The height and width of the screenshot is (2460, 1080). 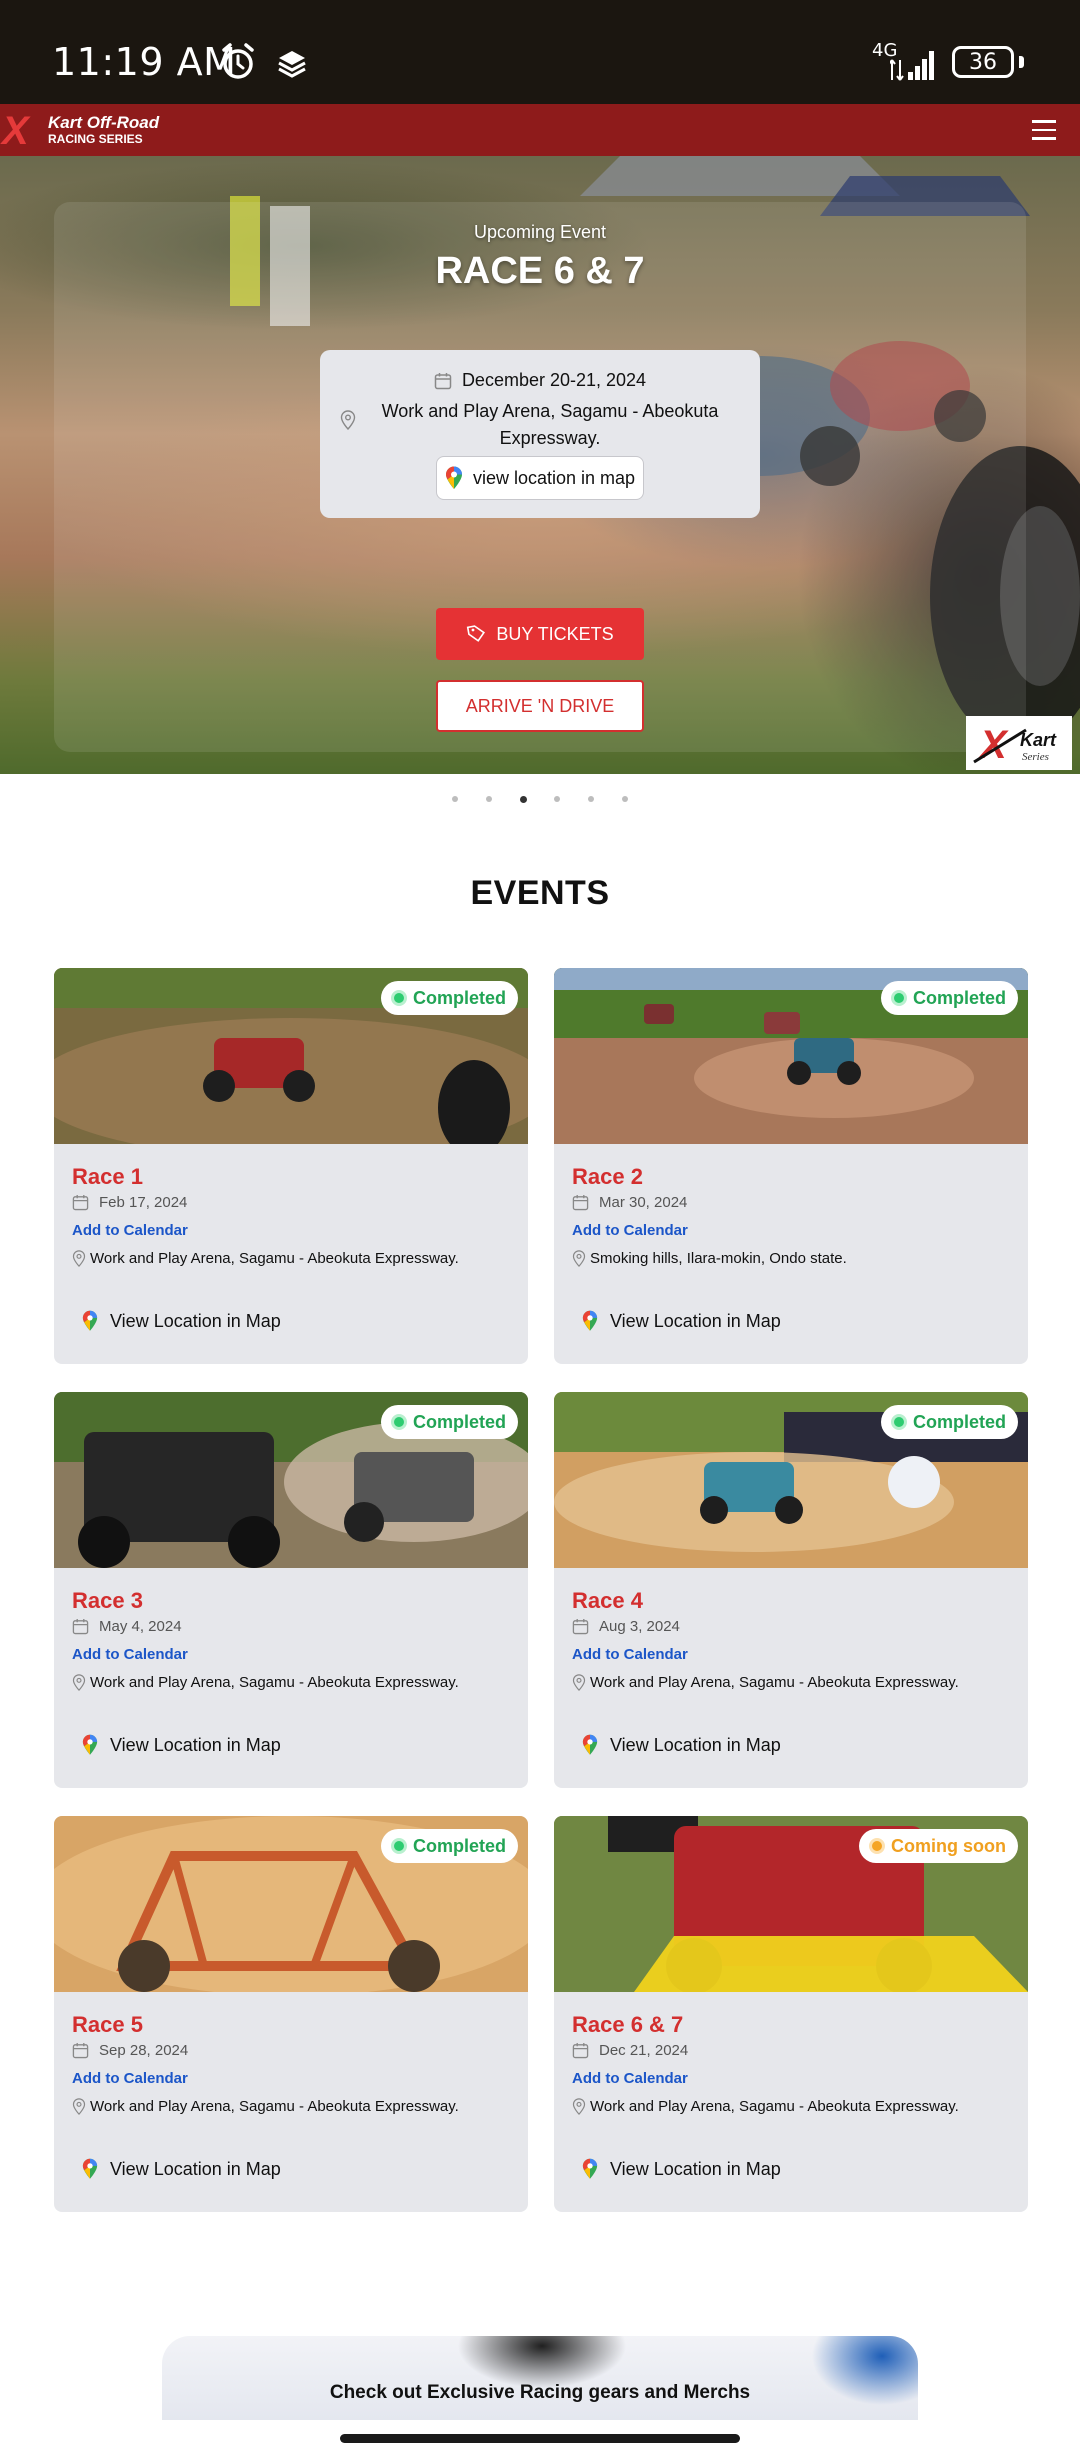 I want to click on view-location-map-button: view location in map, so click(x=540, y=478).